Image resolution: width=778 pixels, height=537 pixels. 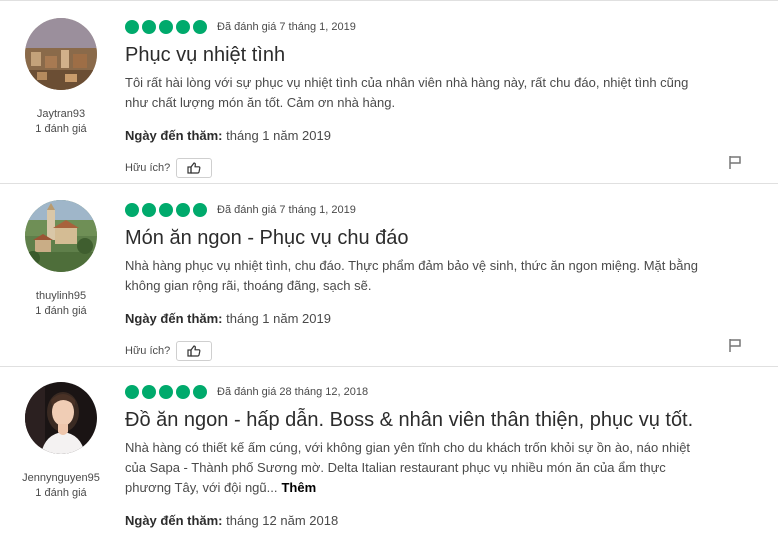 What do you see at coordinates (61, 114) in the screenshot?
I see `reviewer-username: Jaytran93` at bounding box center [61, 114].